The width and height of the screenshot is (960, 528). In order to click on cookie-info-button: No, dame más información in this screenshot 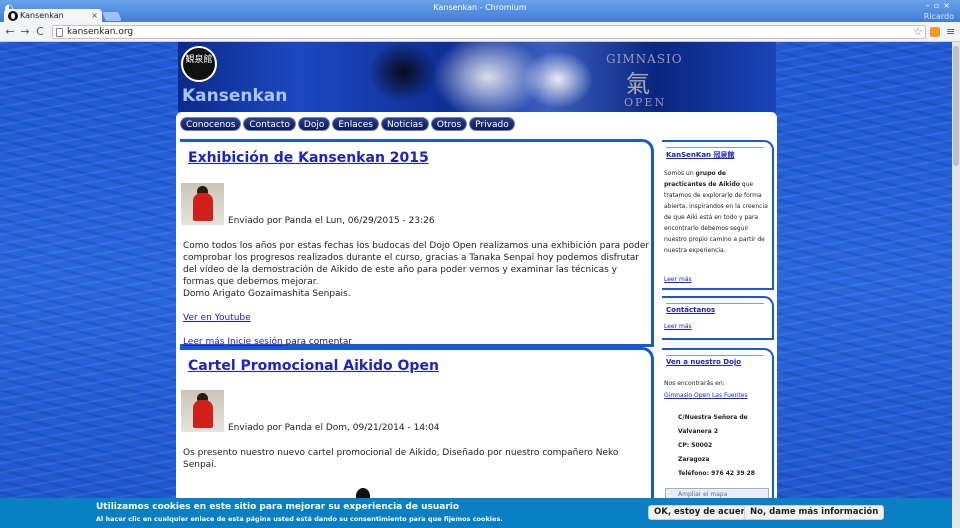, I will do `click(814, 512)`.